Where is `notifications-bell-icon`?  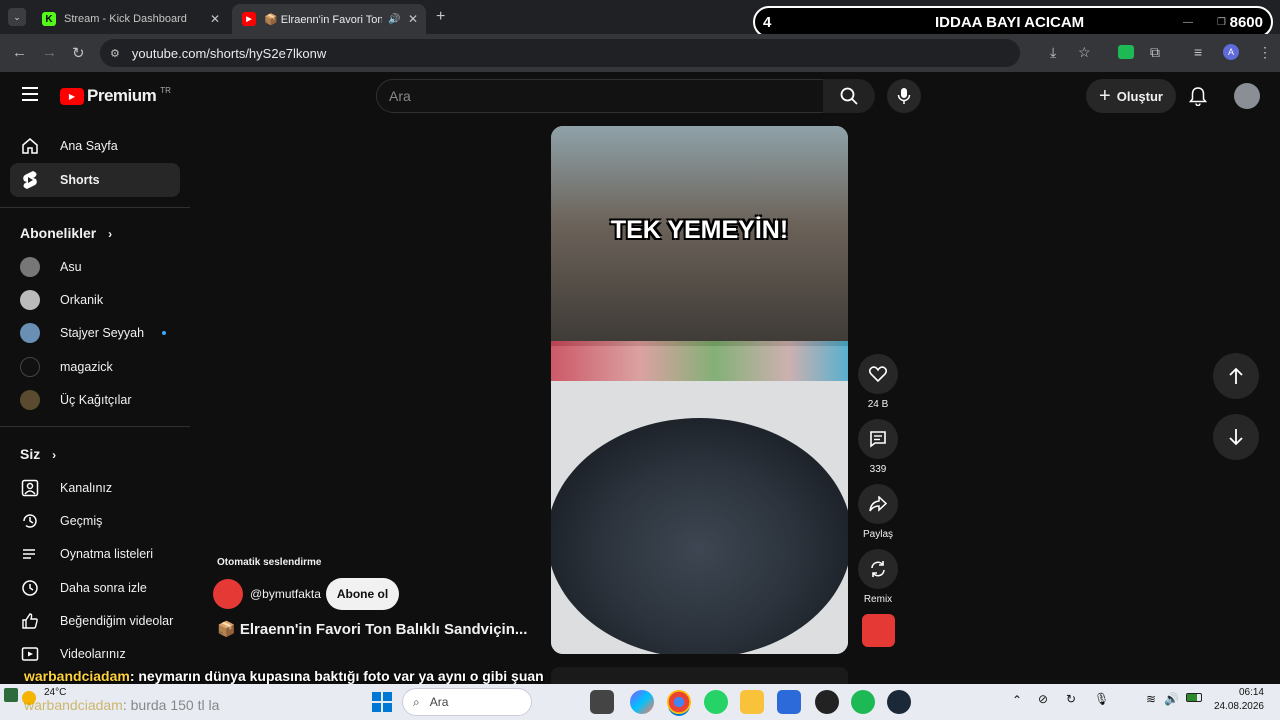 notifications-bell-icon is located at coordinates (1198, 98).